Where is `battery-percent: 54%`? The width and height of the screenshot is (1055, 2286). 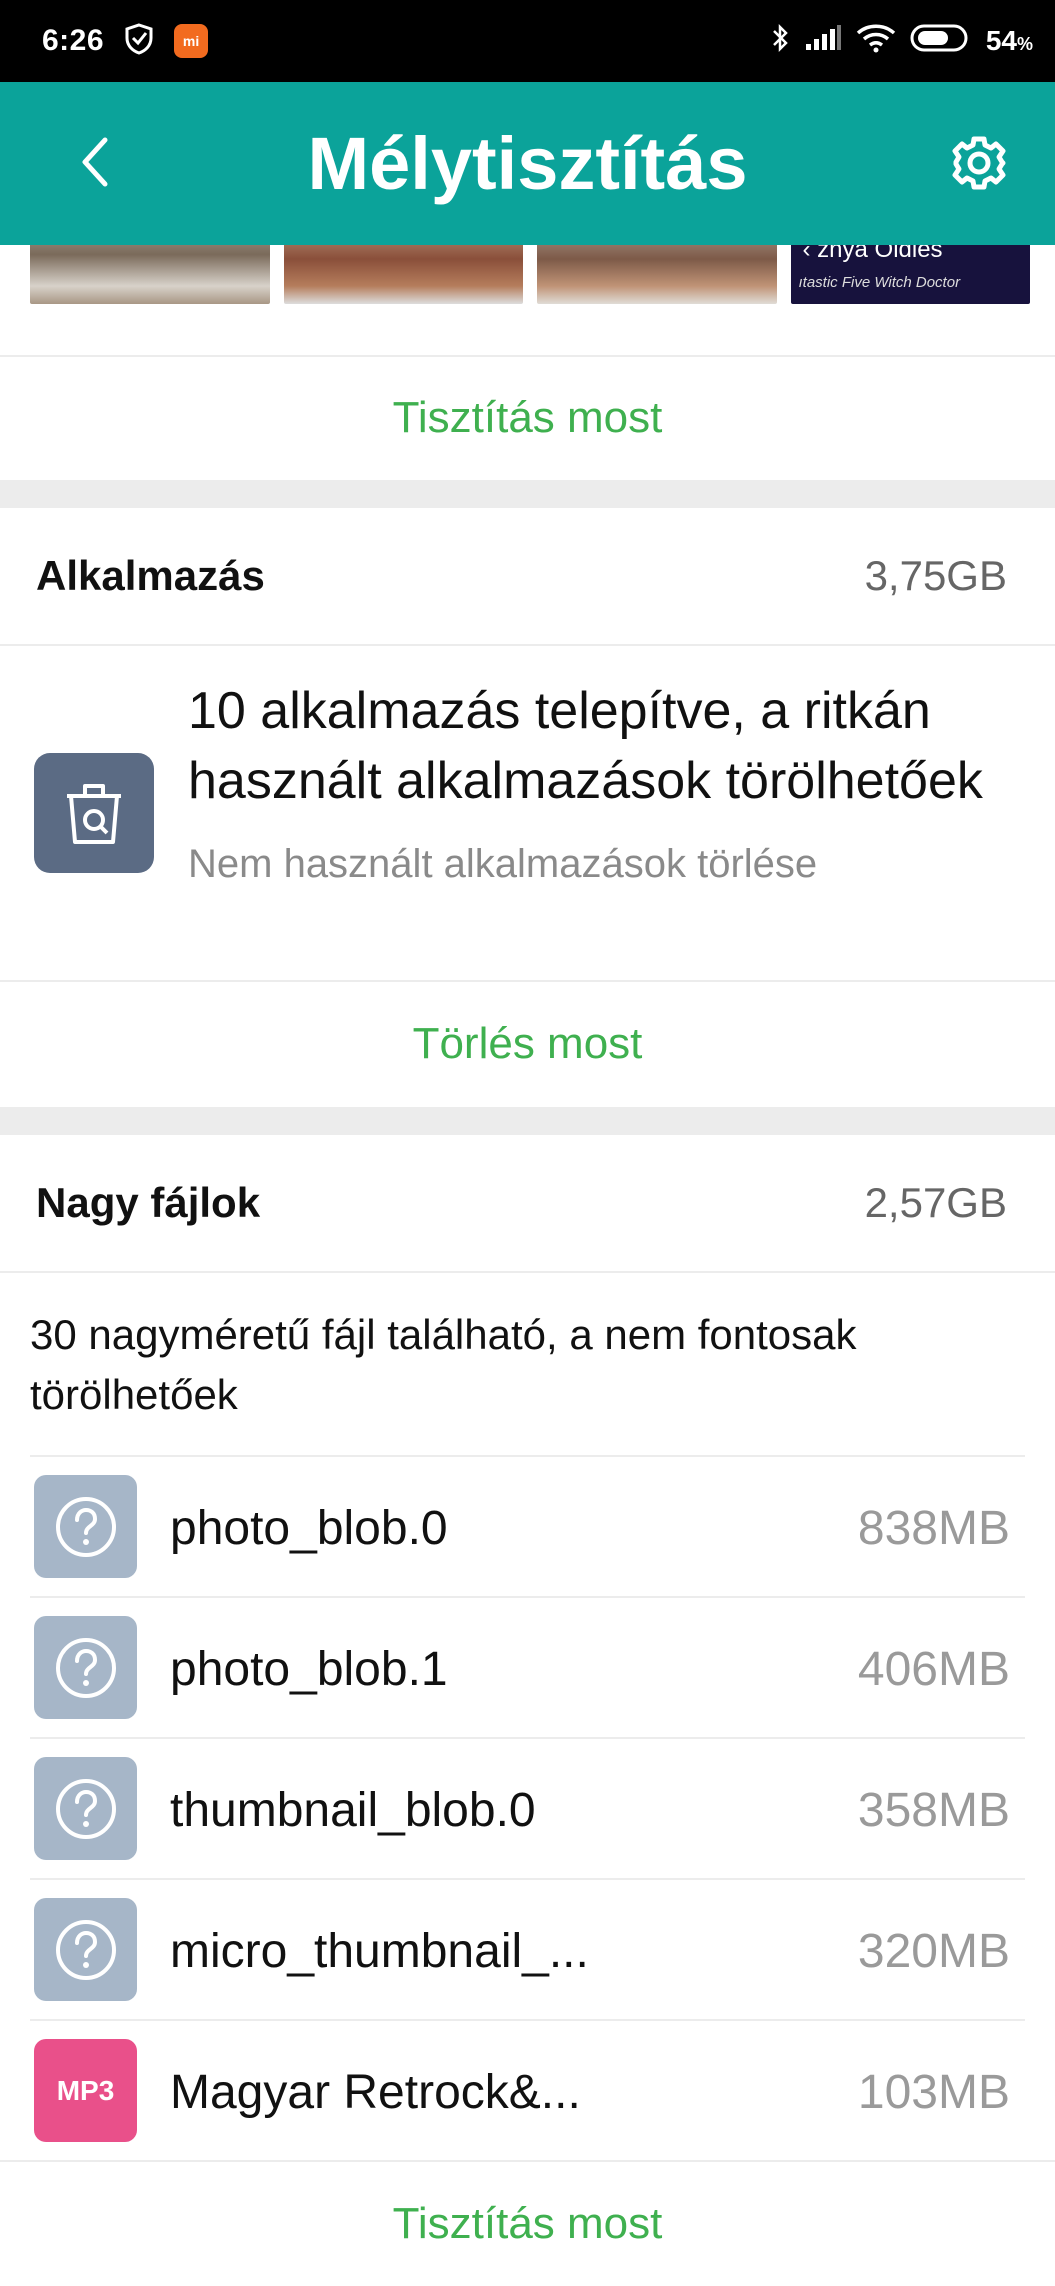 battery-percent: 54% is located at coordinates (1009, 40).